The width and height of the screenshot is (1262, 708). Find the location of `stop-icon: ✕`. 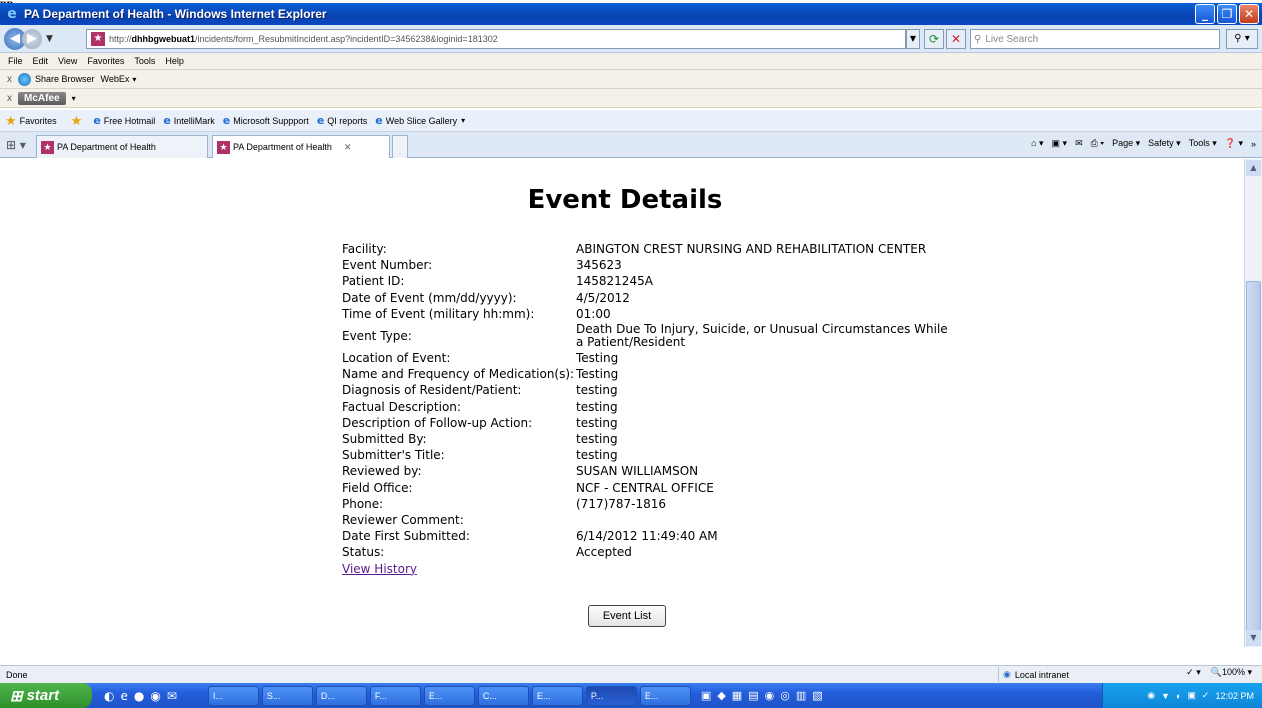

stop-icon: ✕ is located at coordinates (956, 39).